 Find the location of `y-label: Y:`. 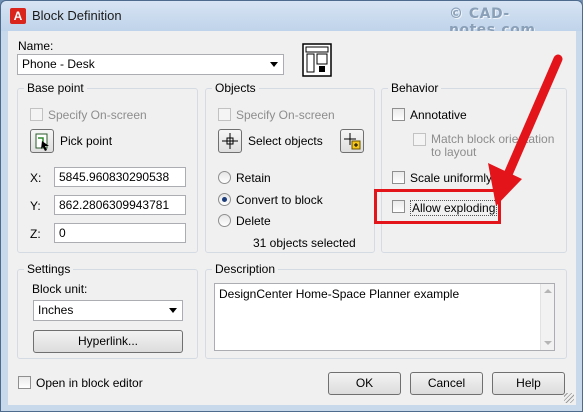

y-label: Y: is located at coordinates (35, 206).